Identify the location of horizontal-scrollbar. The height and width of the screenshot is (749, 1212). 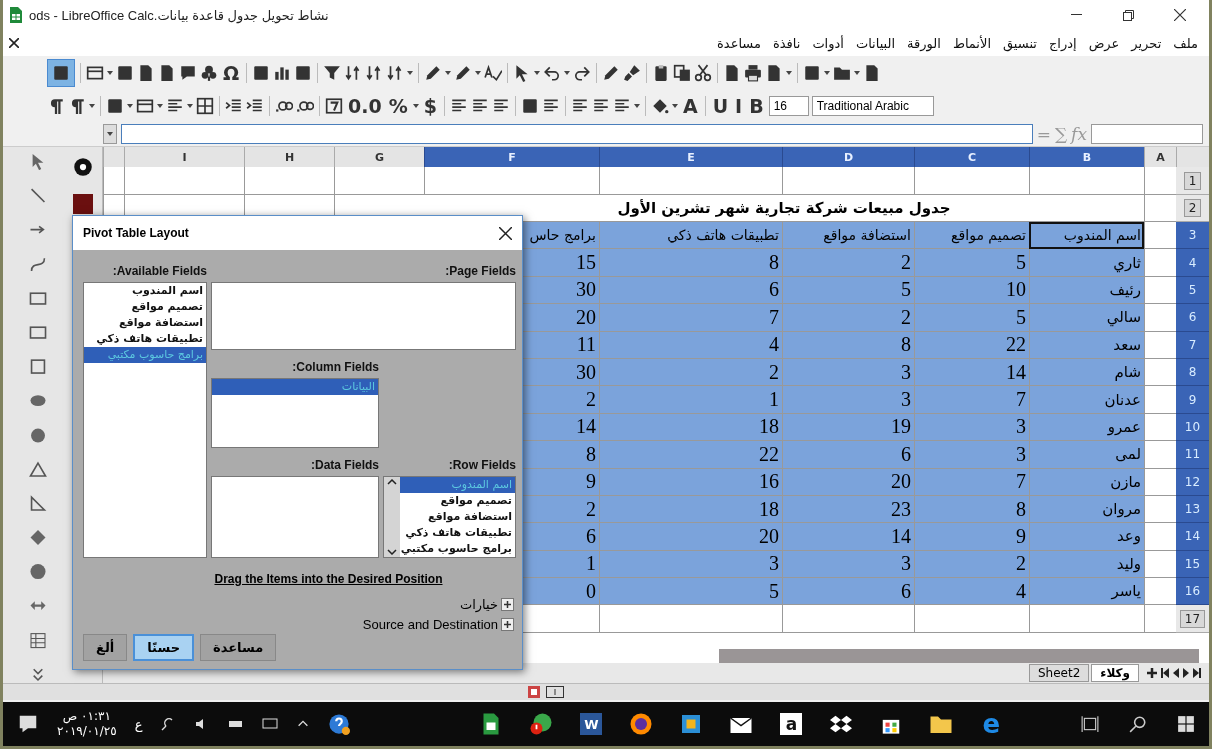
(959, 656).